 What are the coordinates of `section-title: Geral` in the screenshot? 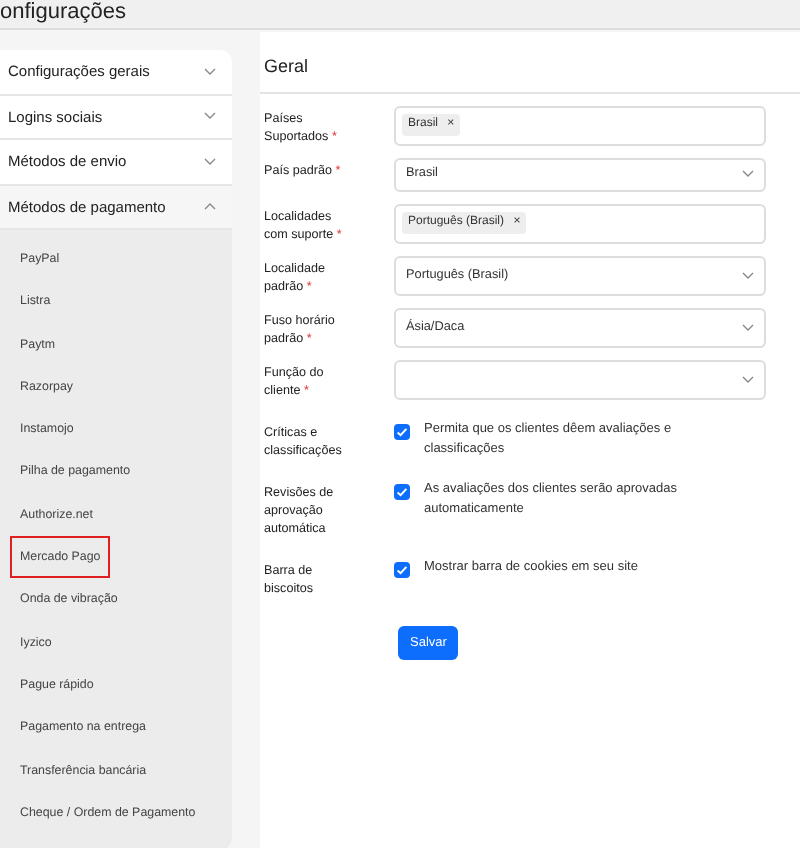 It's located at (530, 62).